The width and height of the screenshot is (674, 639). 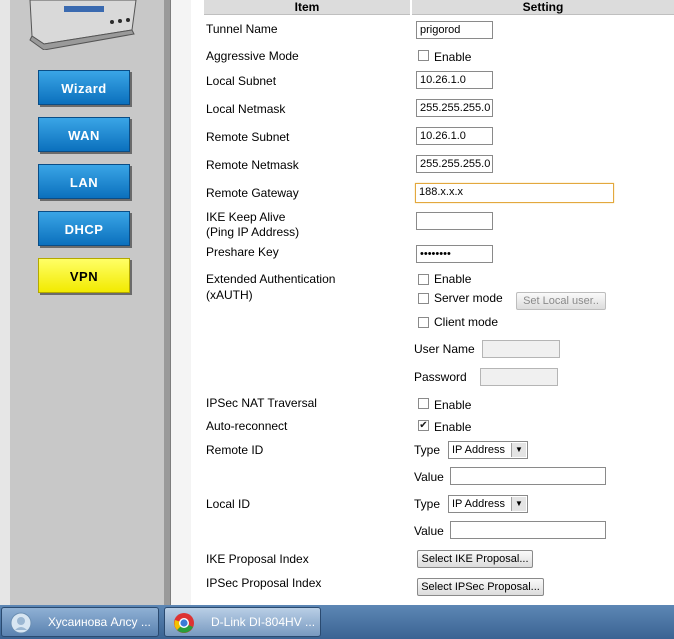 What do you see at coordinates (427, 450) in the screenshot?
I see `remote-id-type-label: Type` at bounding box center [427, 450].